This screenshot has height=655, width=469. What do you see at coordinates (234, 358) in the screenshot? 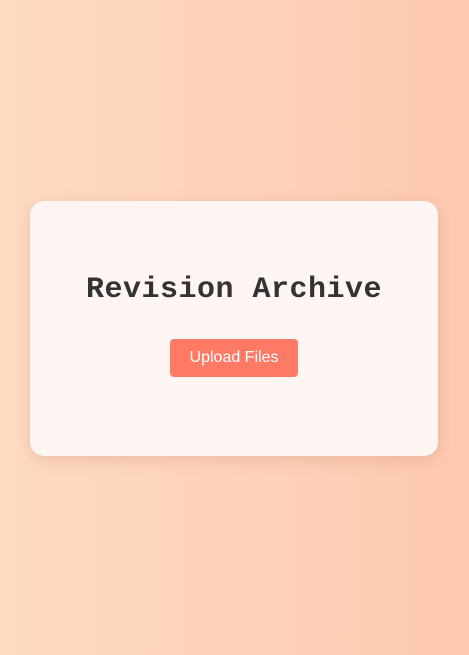
I see `upload-files-button: Upload Files` at bounding box center [234, 358].